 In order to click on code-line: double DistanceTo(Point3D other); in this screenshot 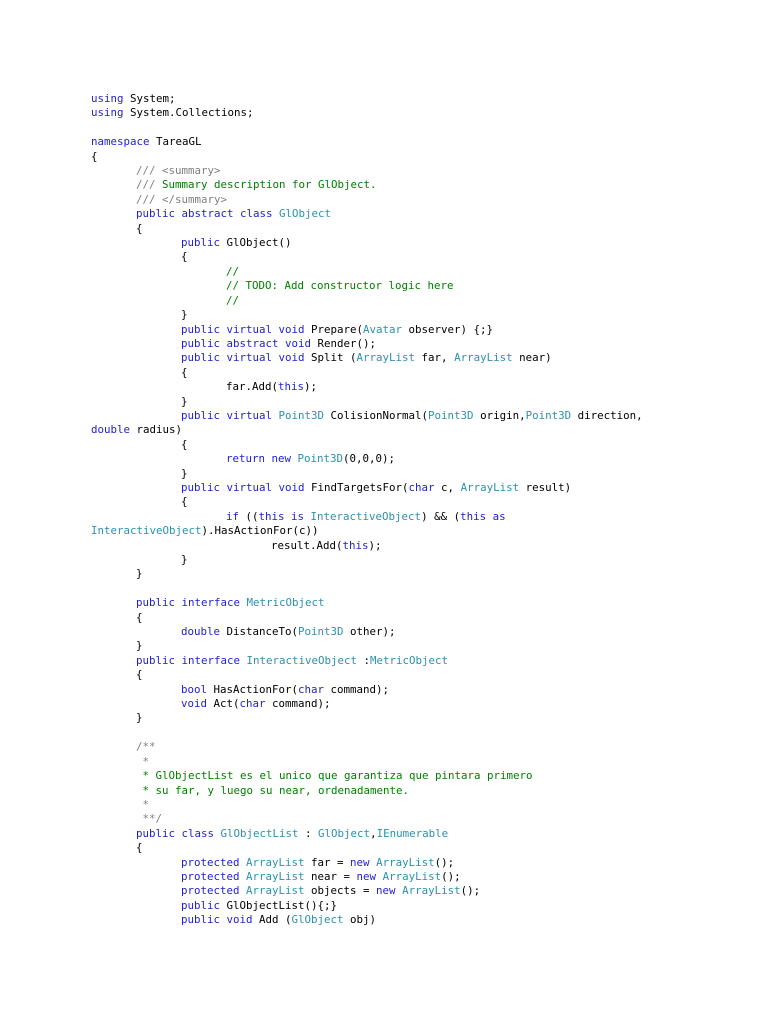, I will do `click(367, 632)`.